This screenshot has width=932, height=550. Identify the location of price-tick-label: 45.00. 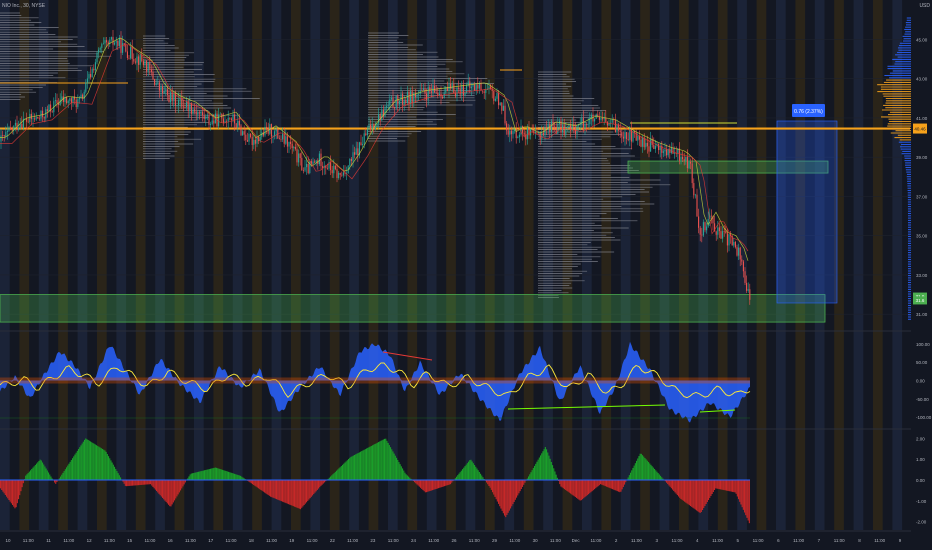
(922, 39).